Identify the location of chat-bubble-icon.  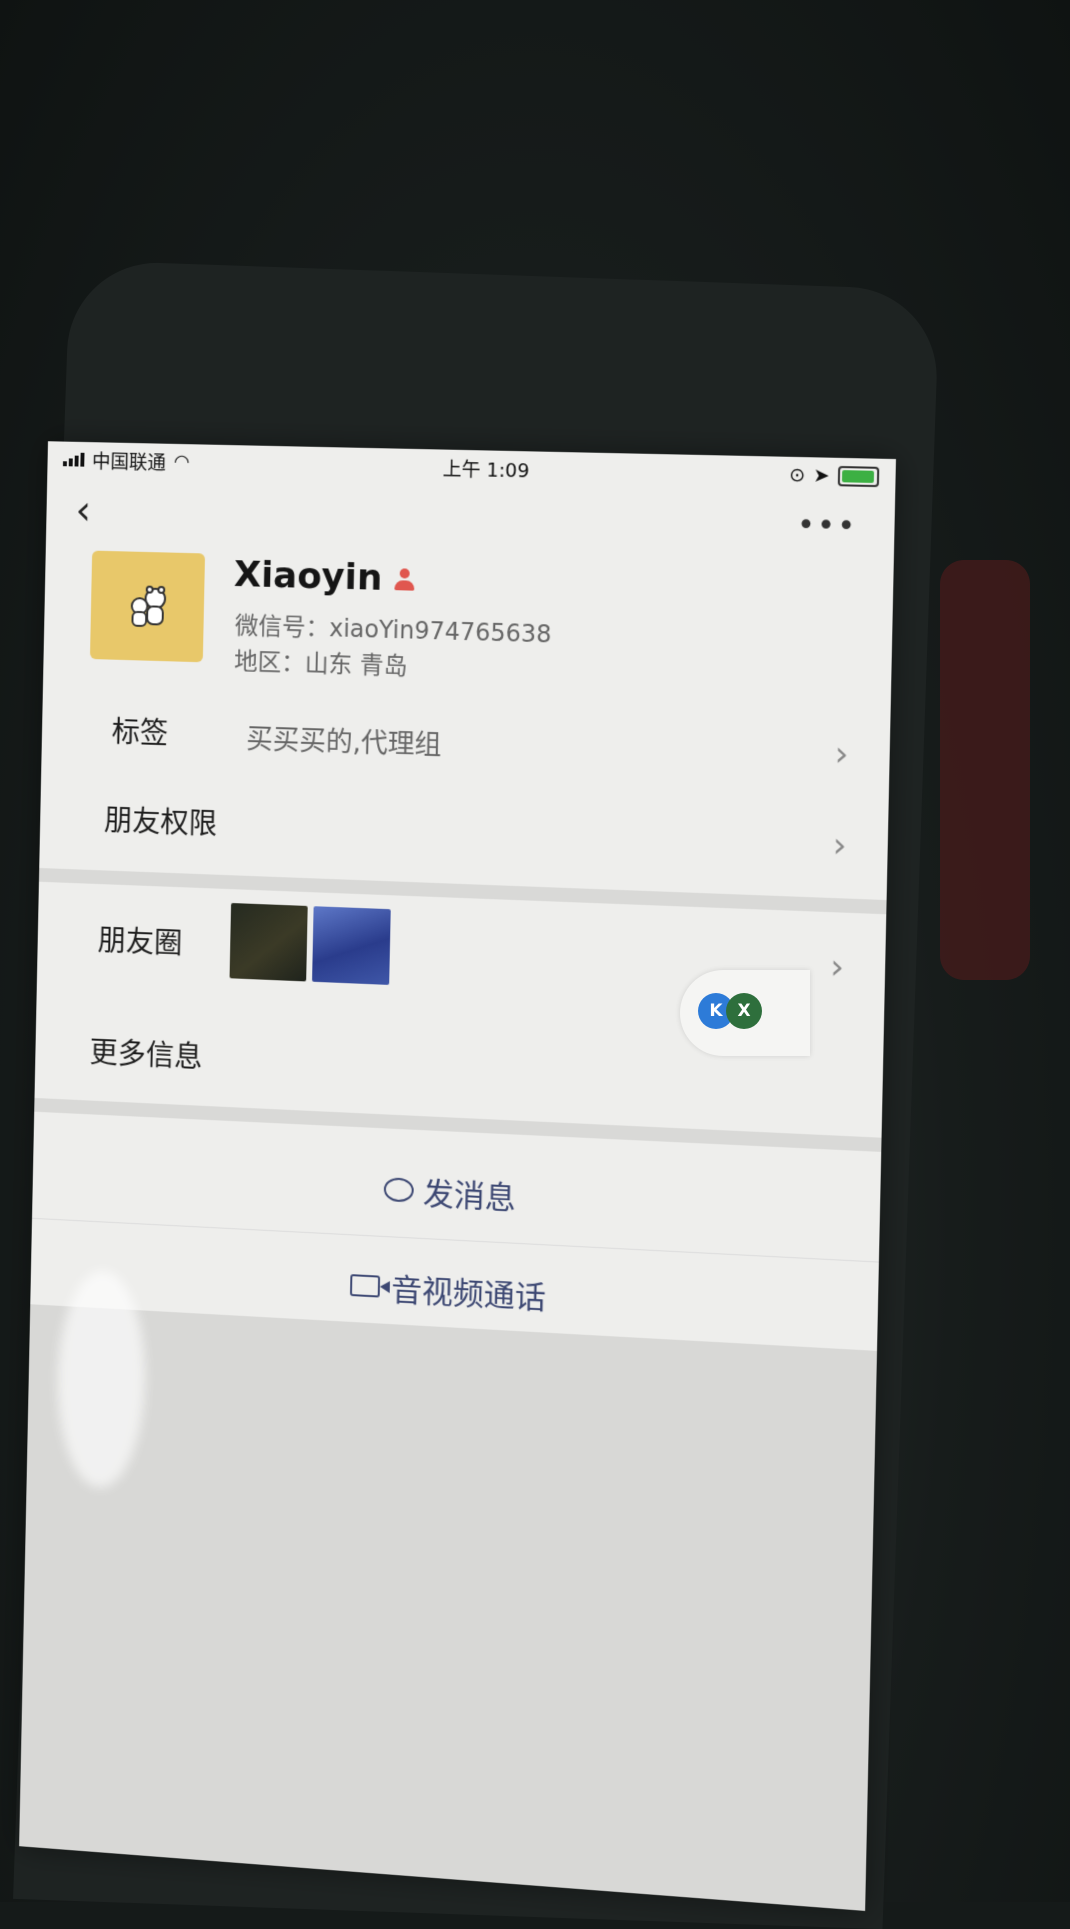
(398, 1189).